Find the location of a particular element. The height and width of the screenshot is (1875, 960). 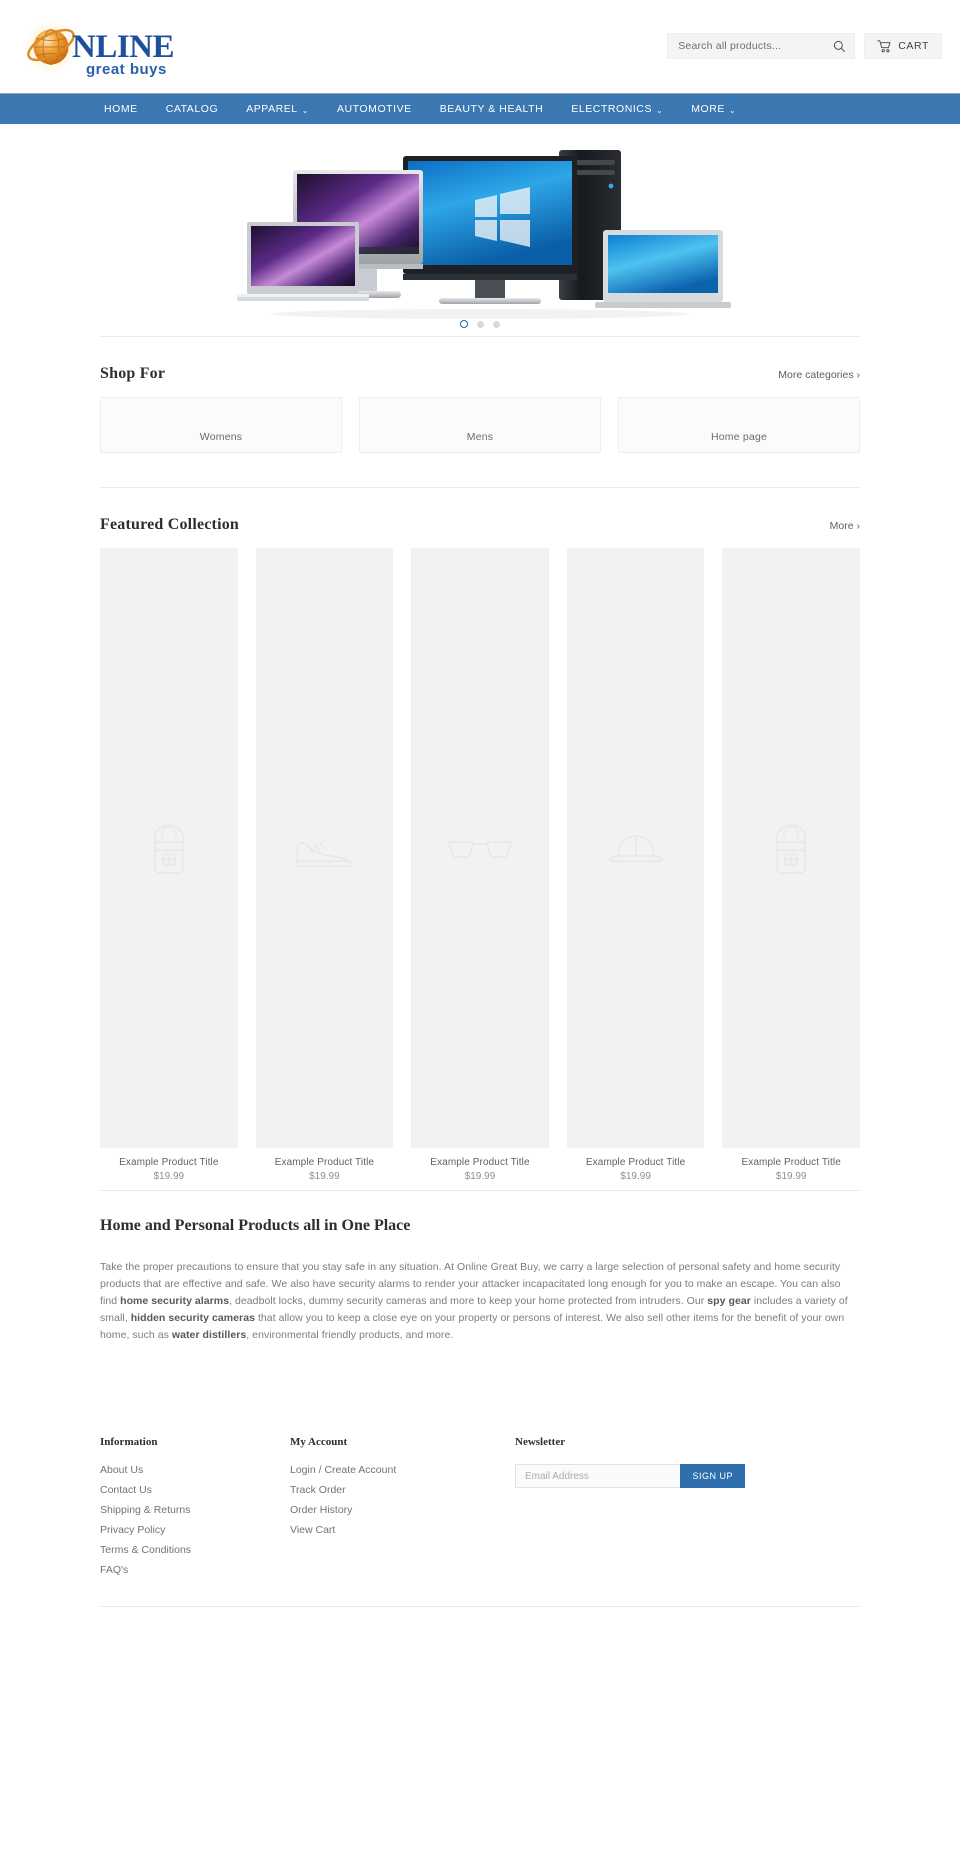

nav-item-electronics: ELECTRONICS ⌄ is located at coordinates (617, 109).